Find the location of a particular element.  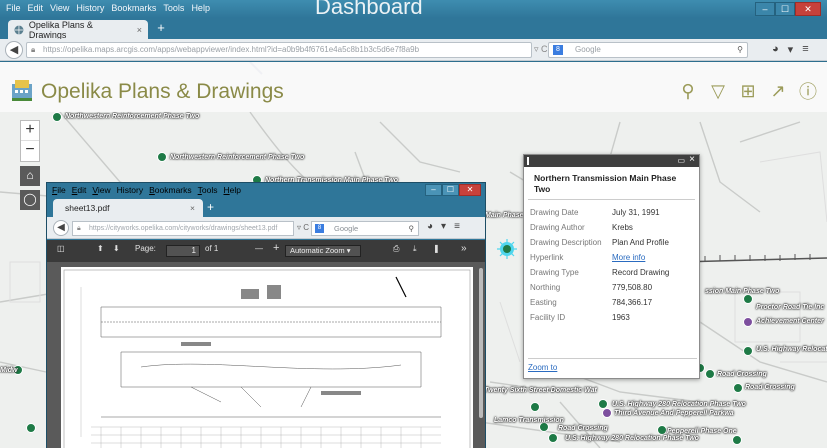

zoom-out-button: — is located at coordinates (259, 248).